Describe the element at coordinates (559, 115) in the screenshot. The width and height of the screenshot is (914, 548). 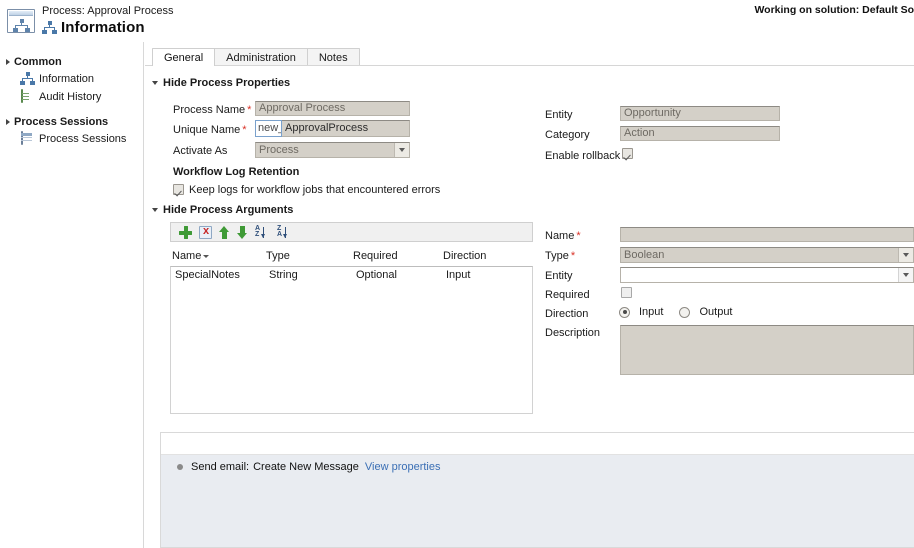
I see `entity-label: Entity` at that location.